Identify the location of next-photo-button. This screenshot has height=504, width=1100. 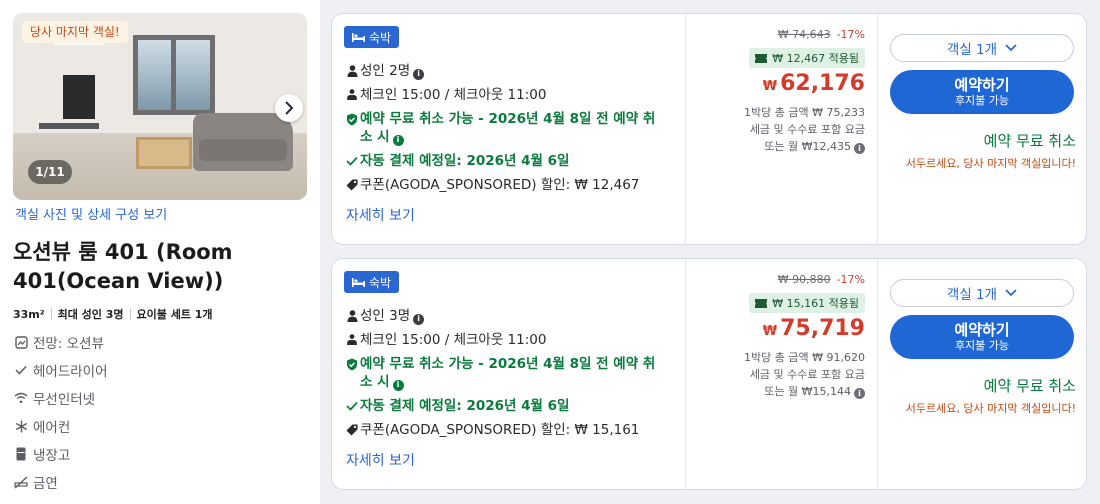
(289, 108).